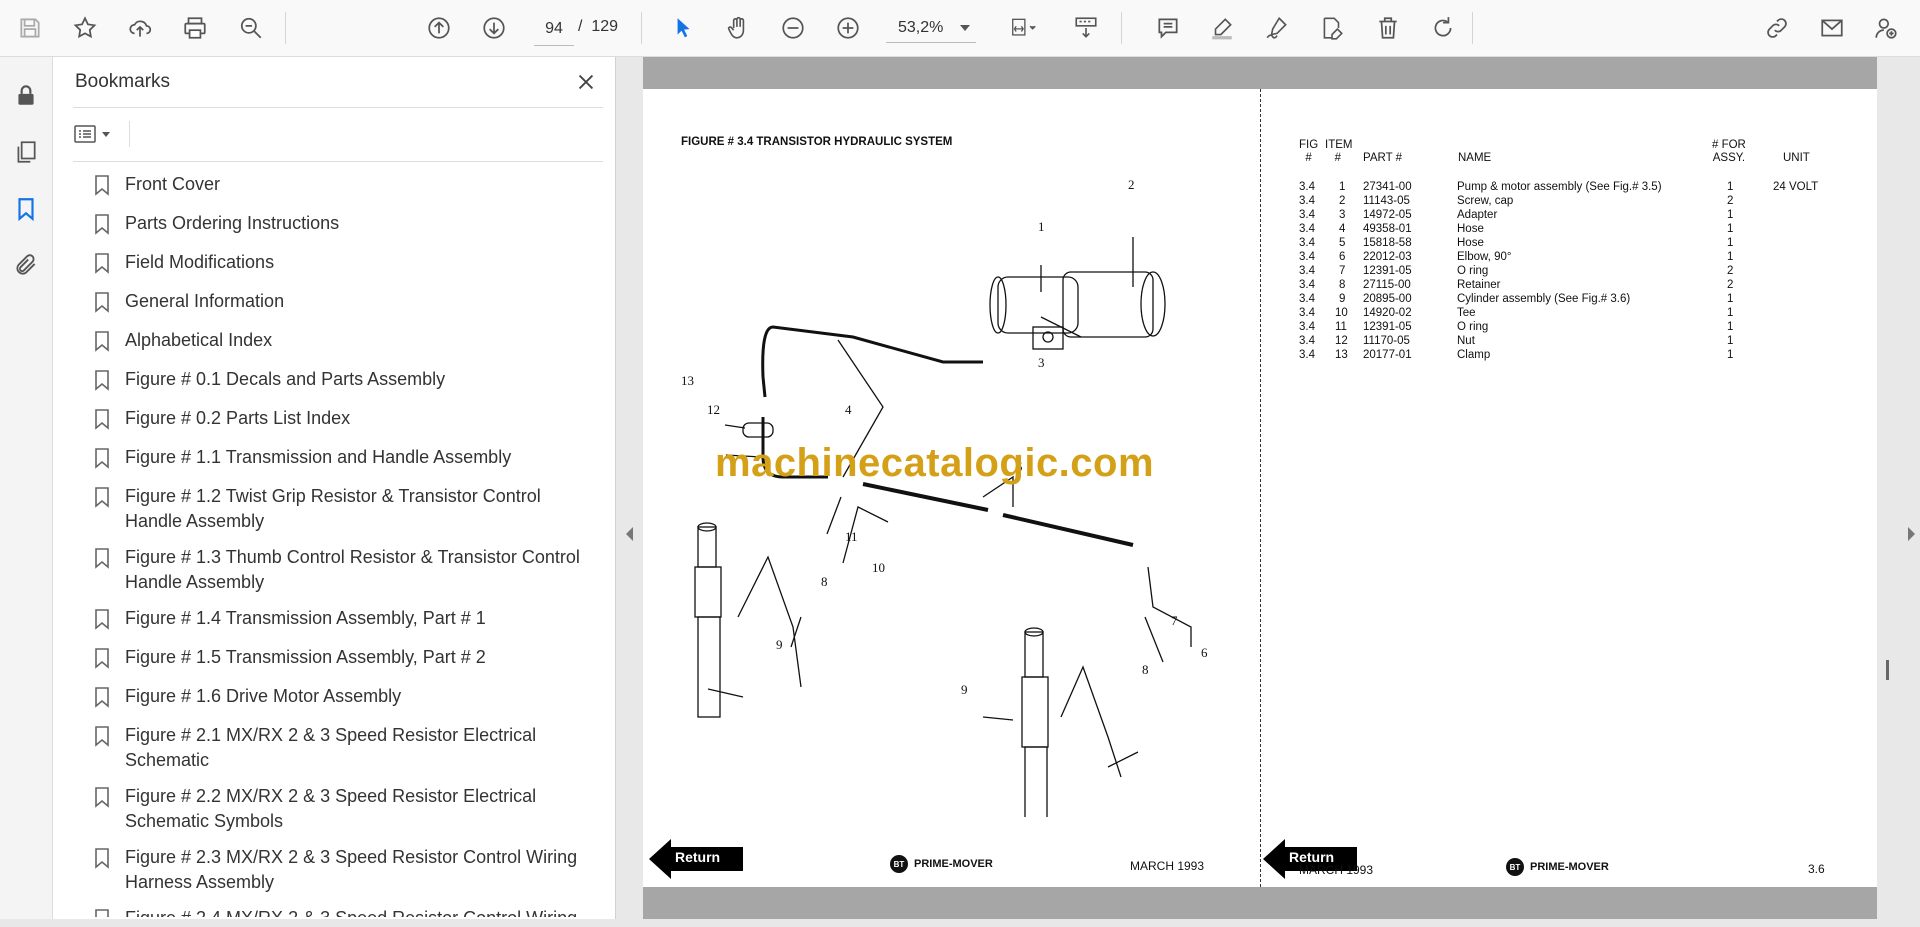 This screenshot has width=1920, height=927. What do you see at coordinates (554, 29) in the screenshot?
I see `page-number-input` at bounding box center [554, 29].